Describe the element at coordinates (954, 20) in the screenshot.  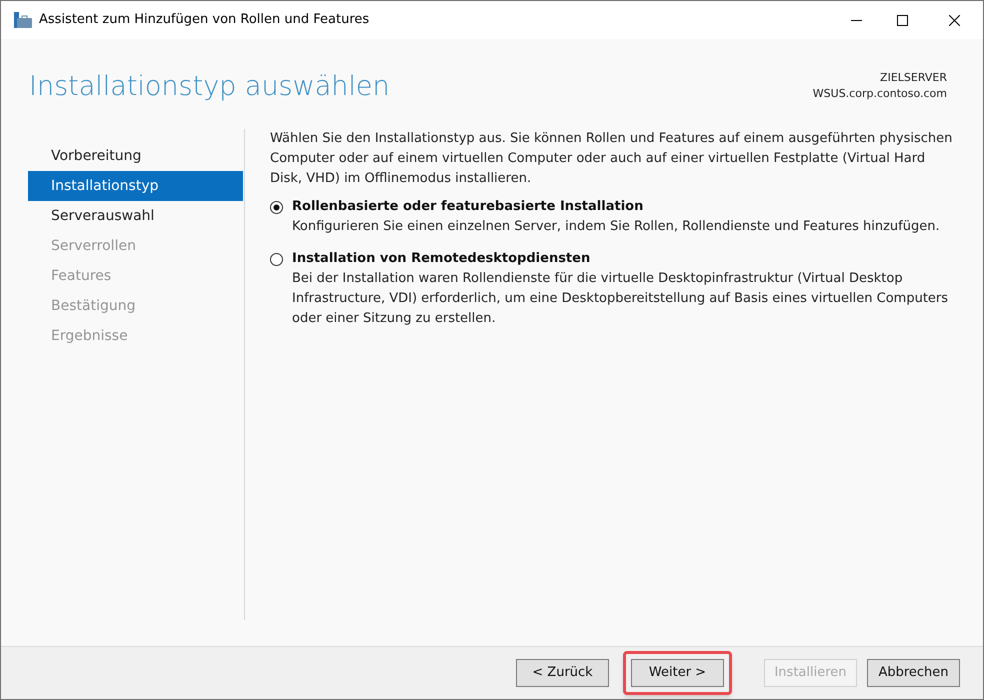
I see `close-icon` at that location.